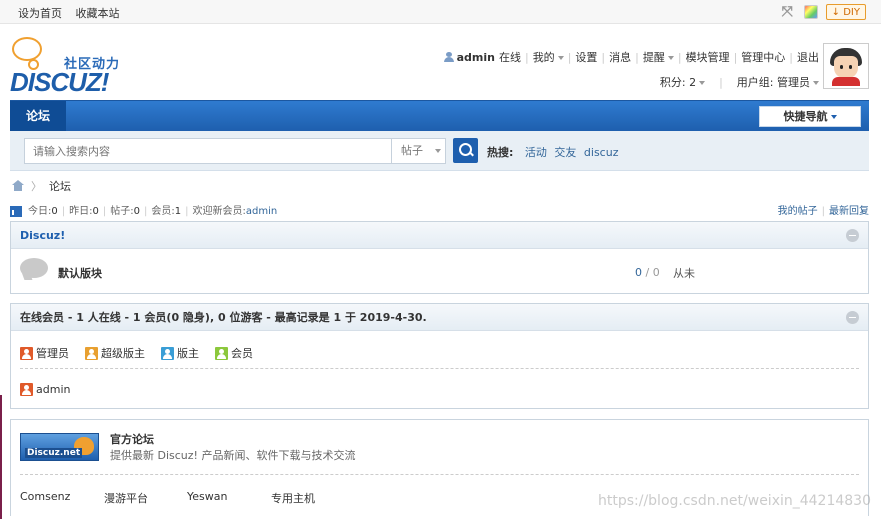 This screenshot has height=519, width=881. What do you see at coordinates (188, 353) in the screenshot?
I see `legend-label: 版主` at bounding box center [188, 353].